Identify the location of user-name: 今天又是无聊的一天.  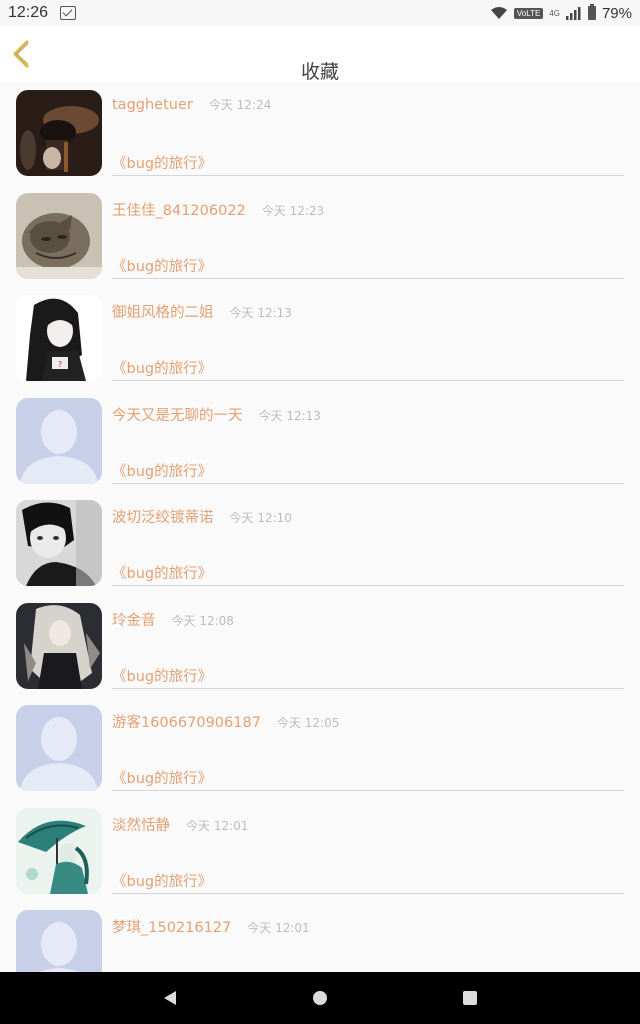
(177, 415).